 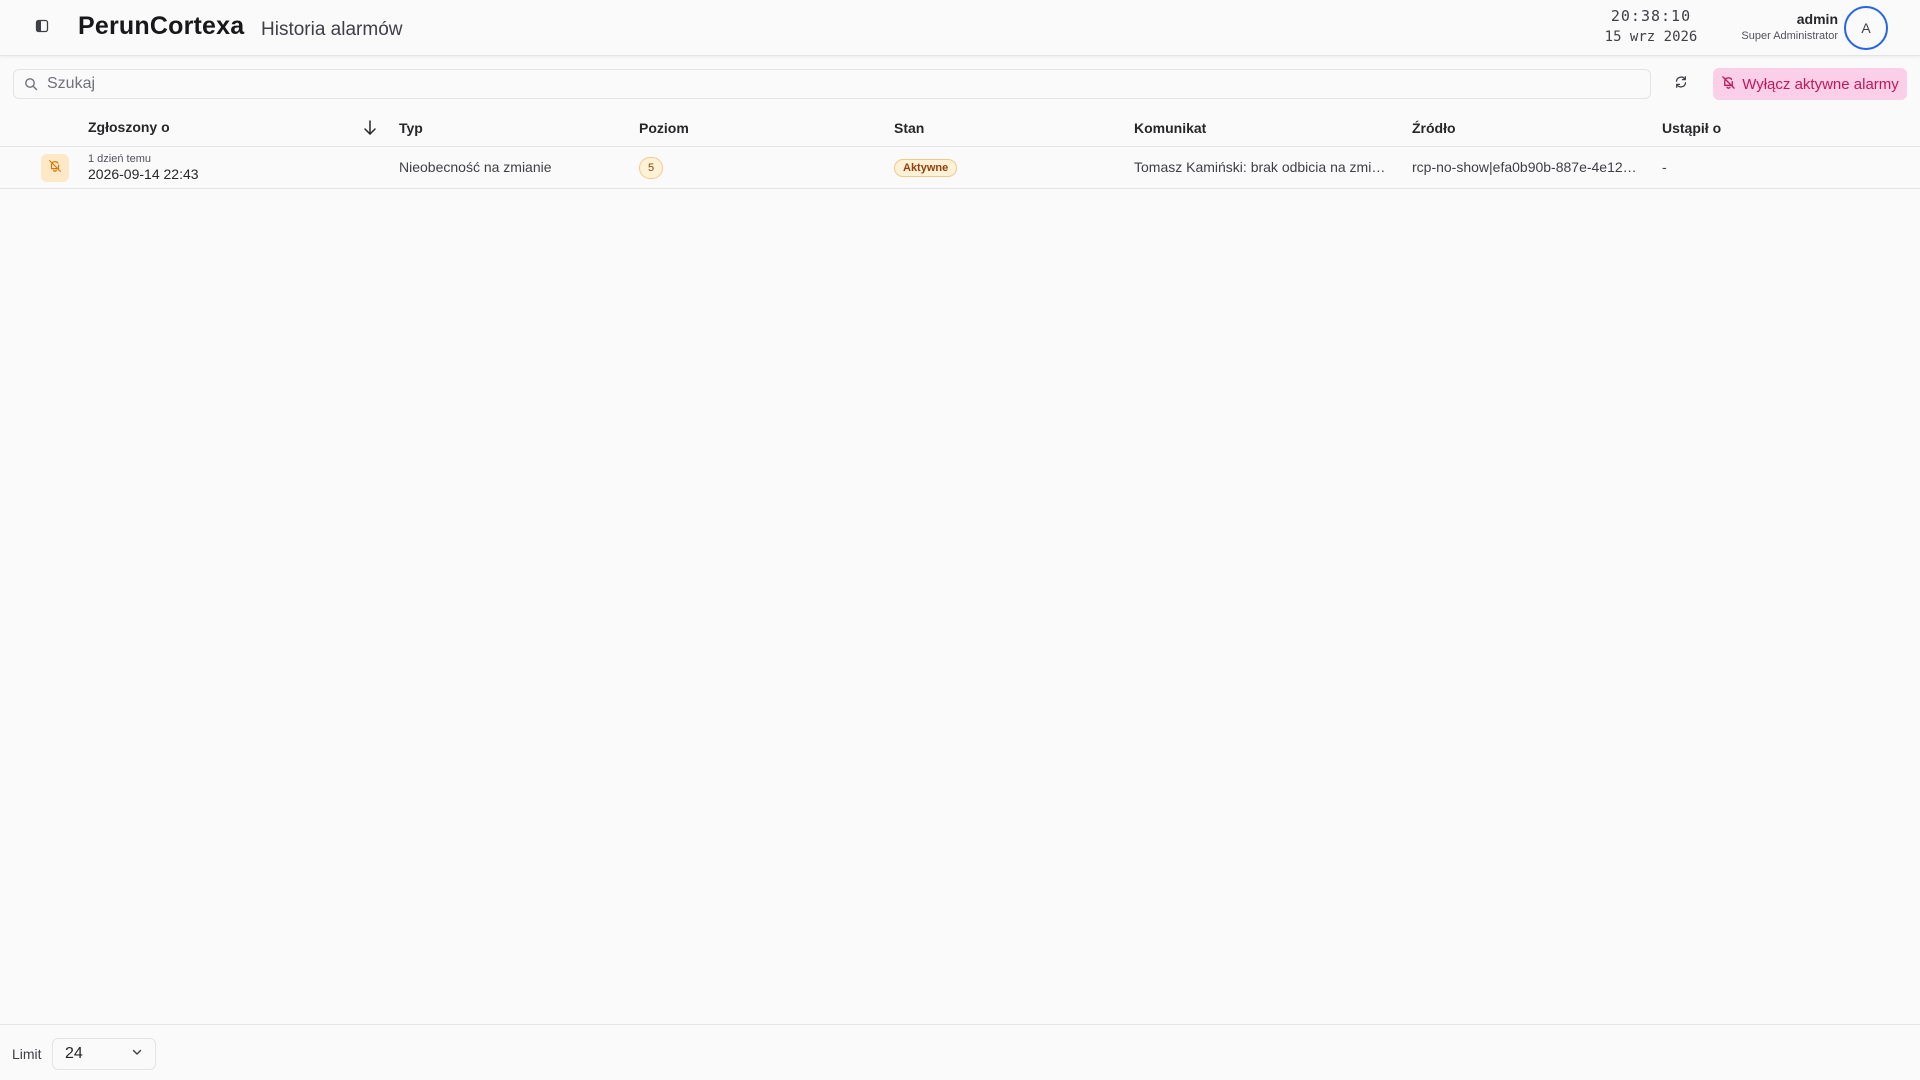 I want to click on chevron-down-icon, so click(x=137, y=1054).